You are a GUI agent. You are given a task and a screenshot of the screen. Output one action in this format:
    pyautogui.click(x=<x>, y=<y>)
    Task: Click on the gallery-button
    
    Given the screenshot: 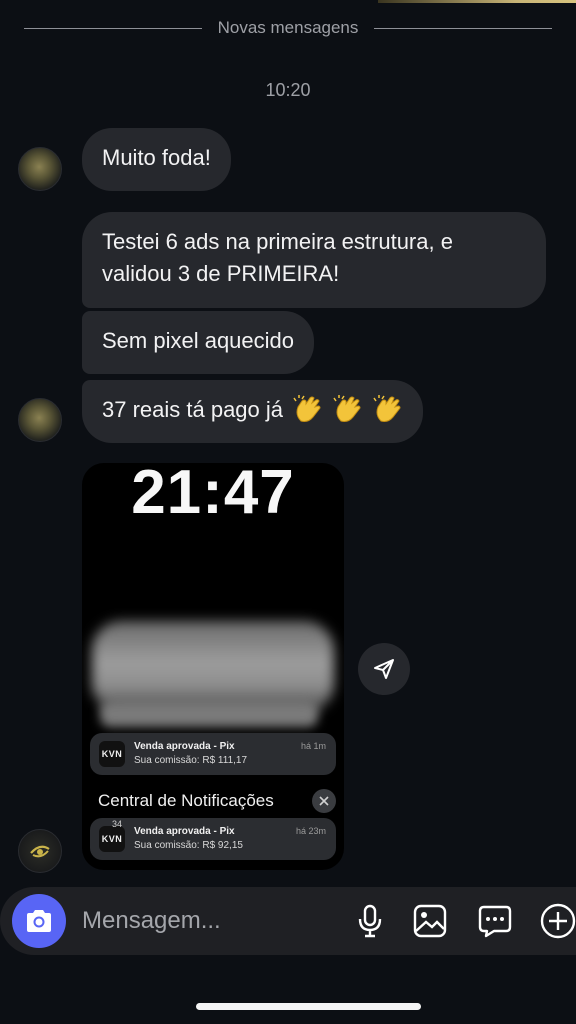 What is the action you would take?
    pyautogui.click(x=430, y=921)
    